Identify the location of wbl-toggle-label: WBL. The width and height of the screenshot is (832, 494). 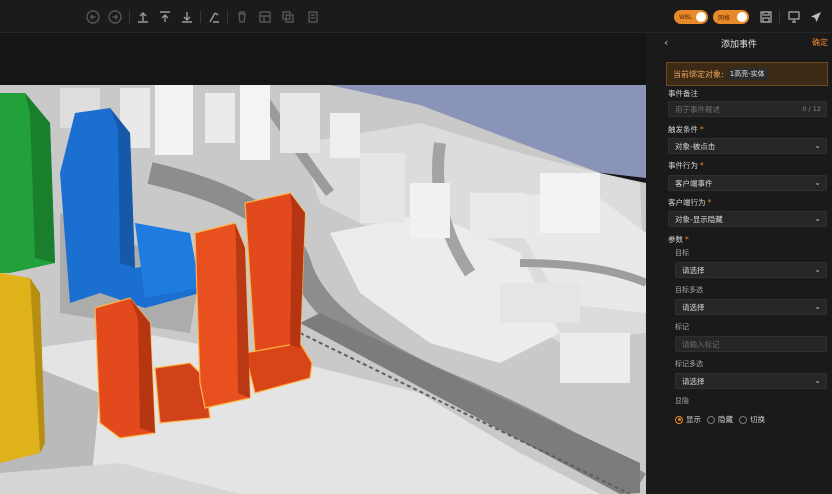
(686, 17).